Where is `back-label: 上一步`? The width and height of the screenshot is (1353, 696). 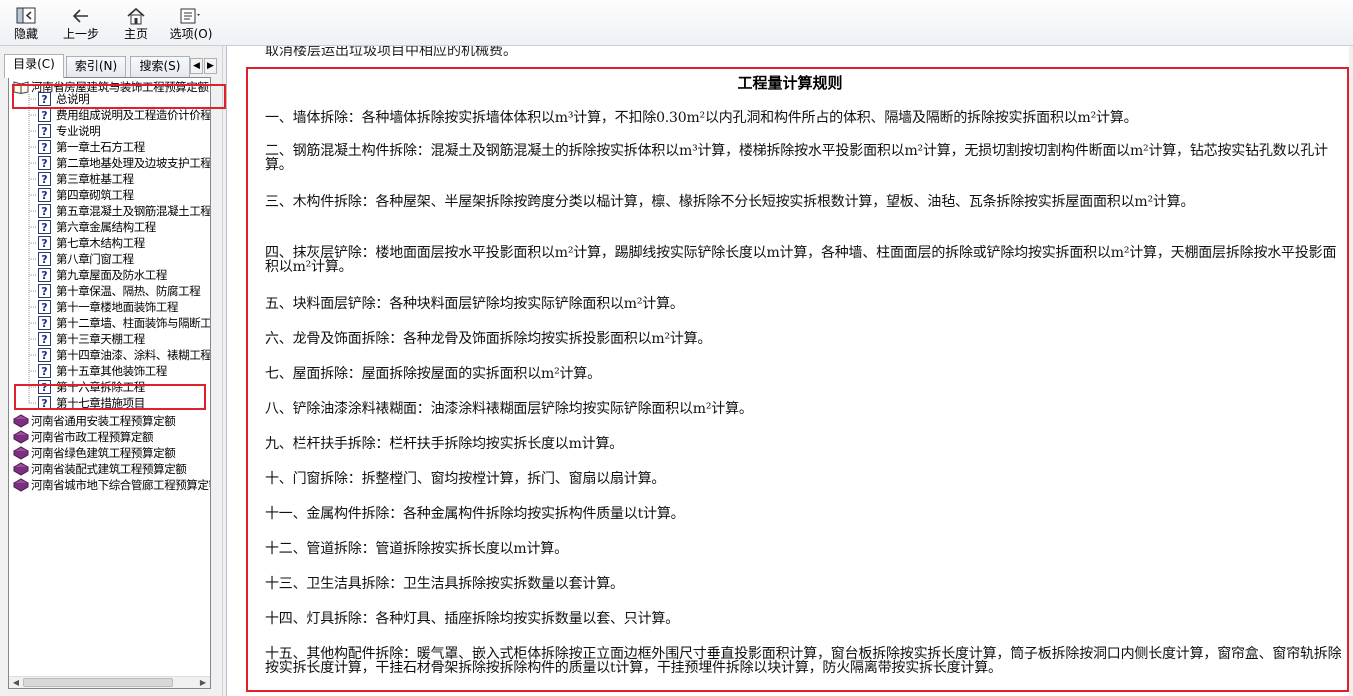
back-label: 上一步 is located at coordinates (80, 34).